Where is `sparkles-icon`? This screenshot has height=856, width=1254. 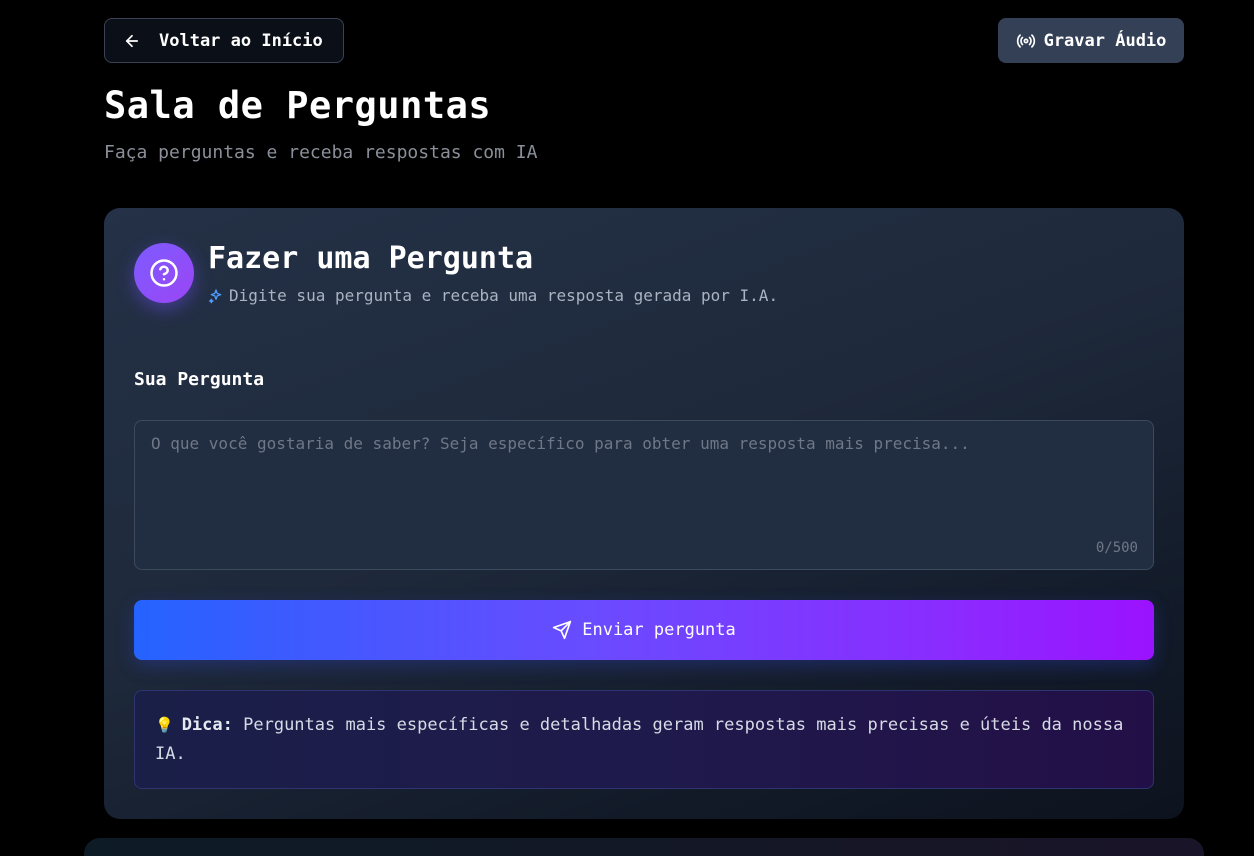 sparkles-icon is located at coordinates (216, 296).